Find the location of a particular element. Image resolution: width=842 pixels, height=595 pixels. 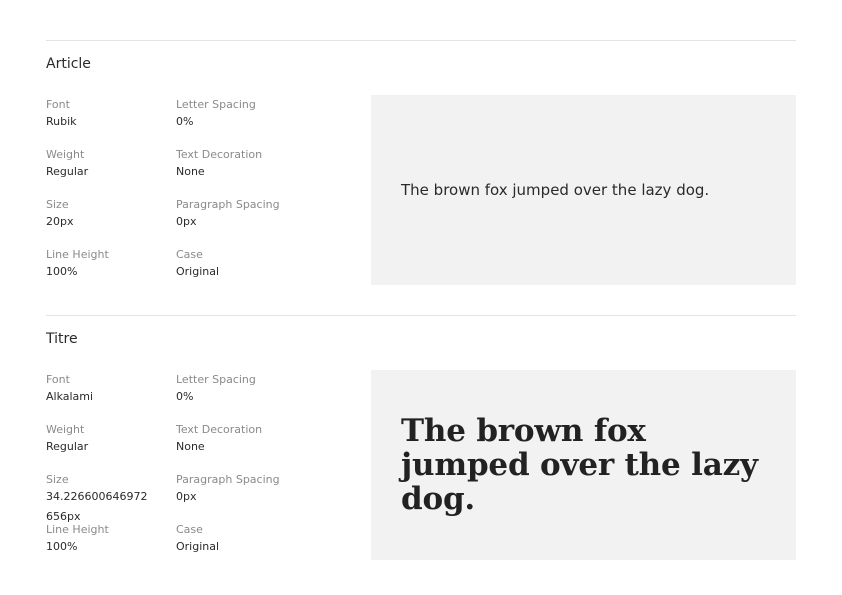

size-property: Size 34.226600646972656px is located at coordinates (106, 500).